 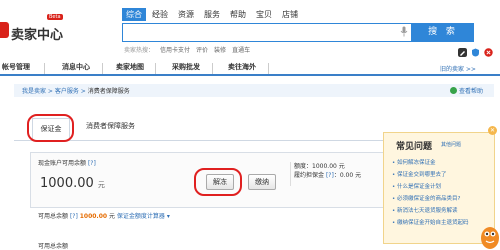 What do you see at coordinates (453, 90) in the screenshot?
I see `help-icon` at bounding box center [453, 90].